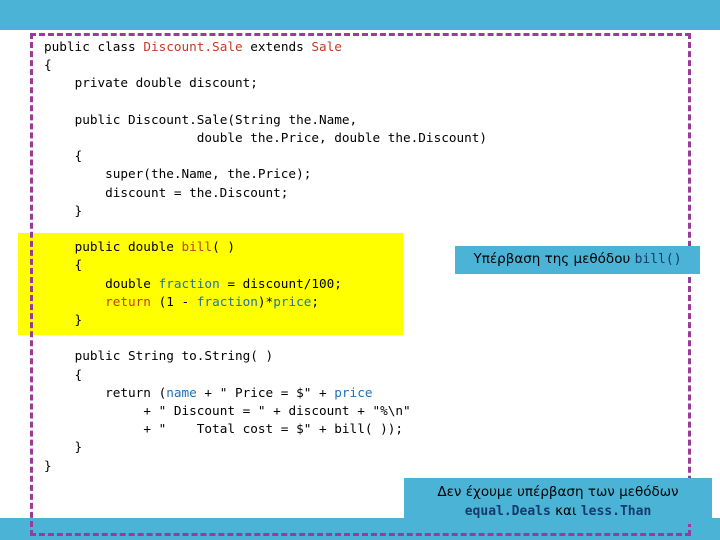  Describe the element at coordinates (239, 392) in the screenshot. I see `code-line: return (name + " Price = $" + price` at that location.